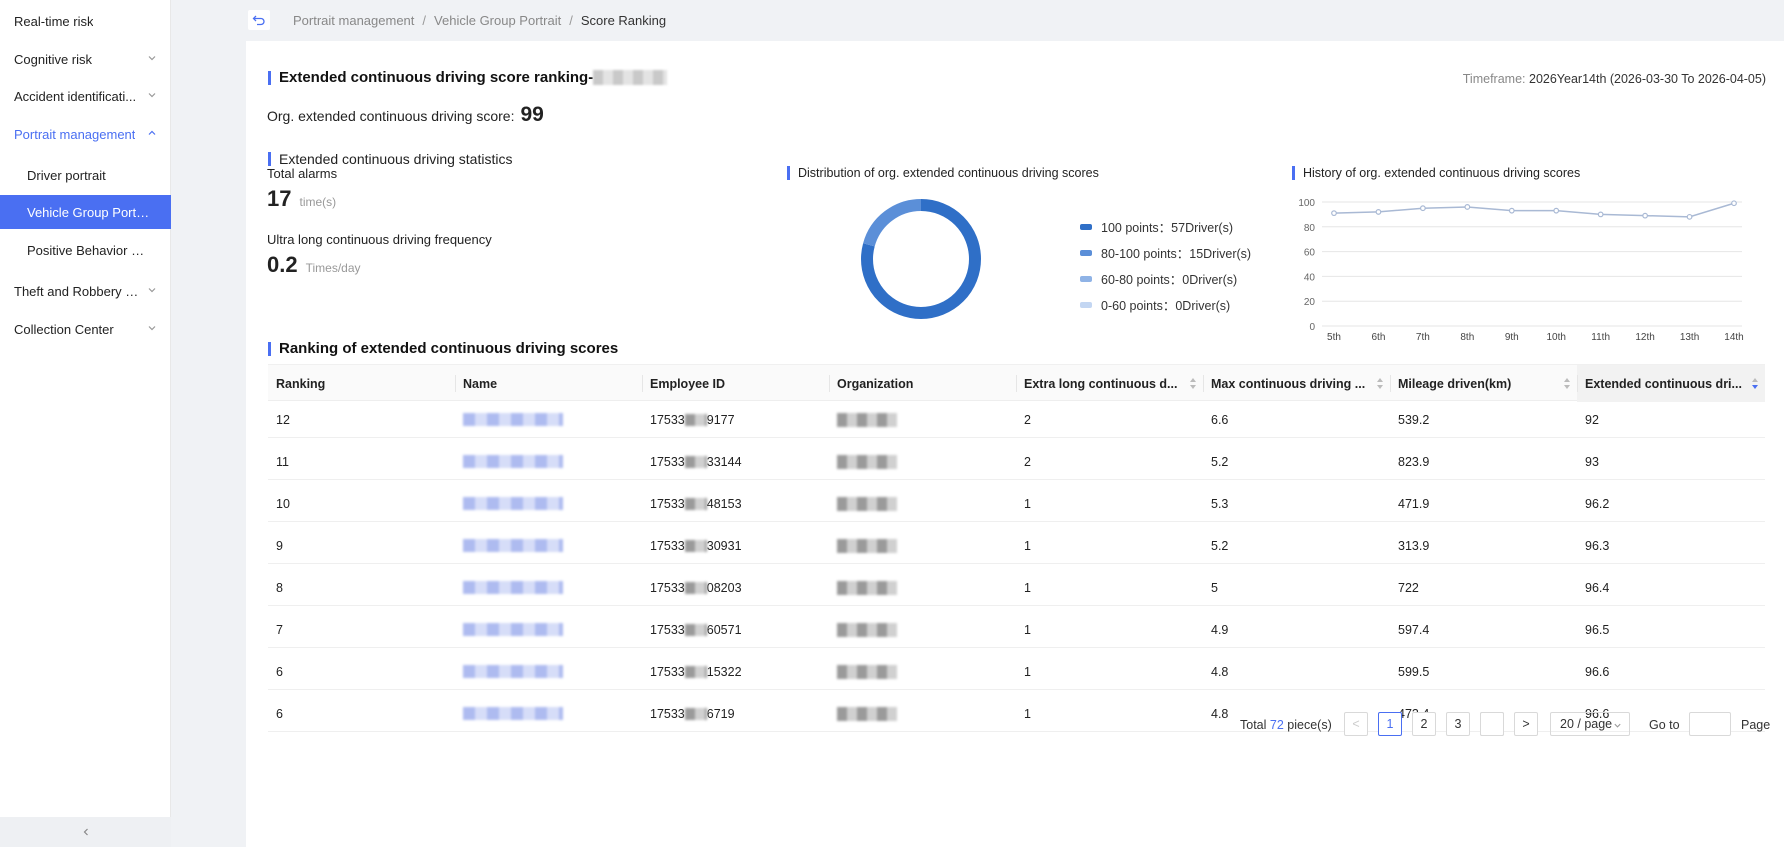  Describe the element at coordinates (85, 832) in the screenshot. I see `sidebar-collapse-button` at that location.